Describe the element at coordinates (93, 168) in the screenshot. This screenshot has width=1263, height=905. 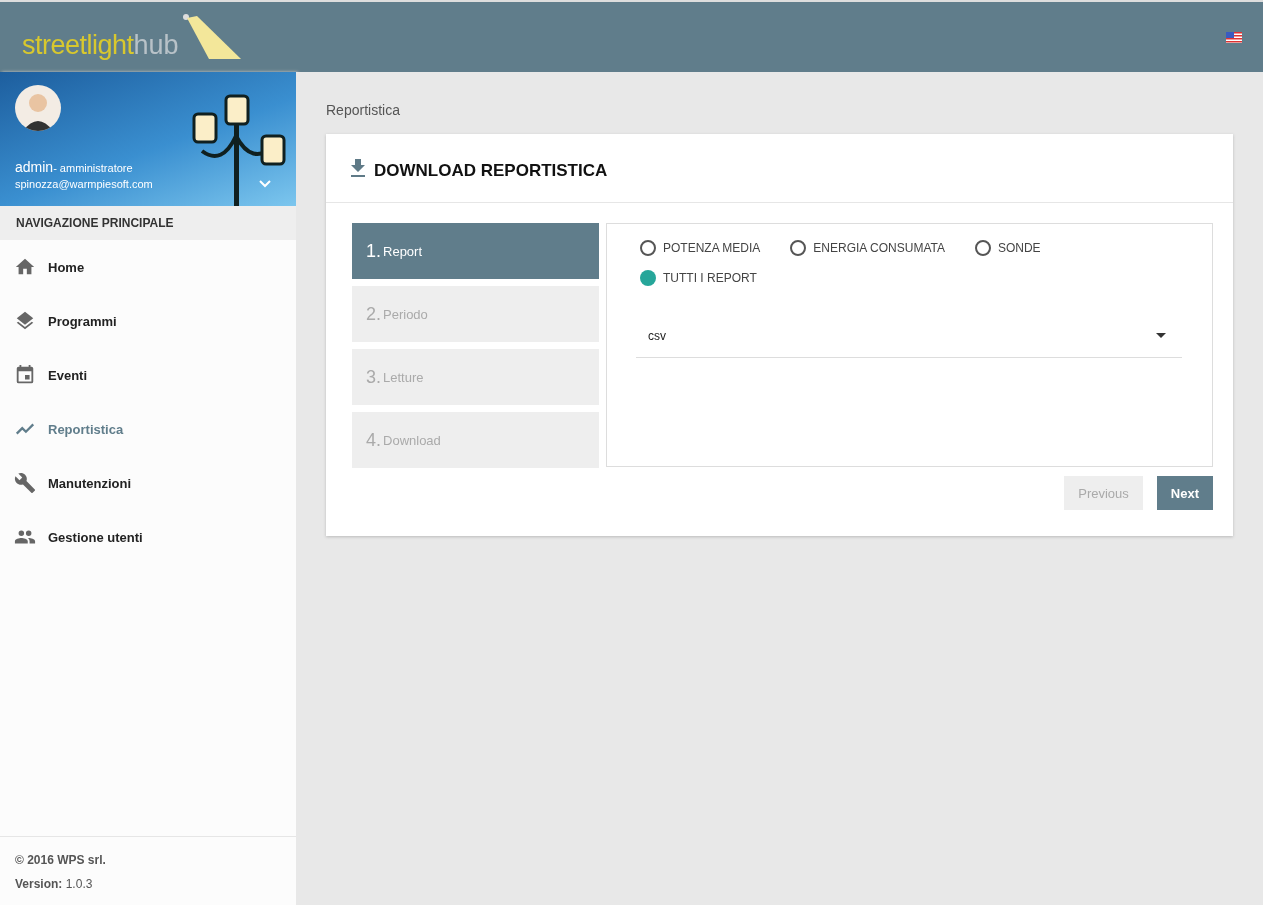
I see `user-role: - amministratore` at that location.